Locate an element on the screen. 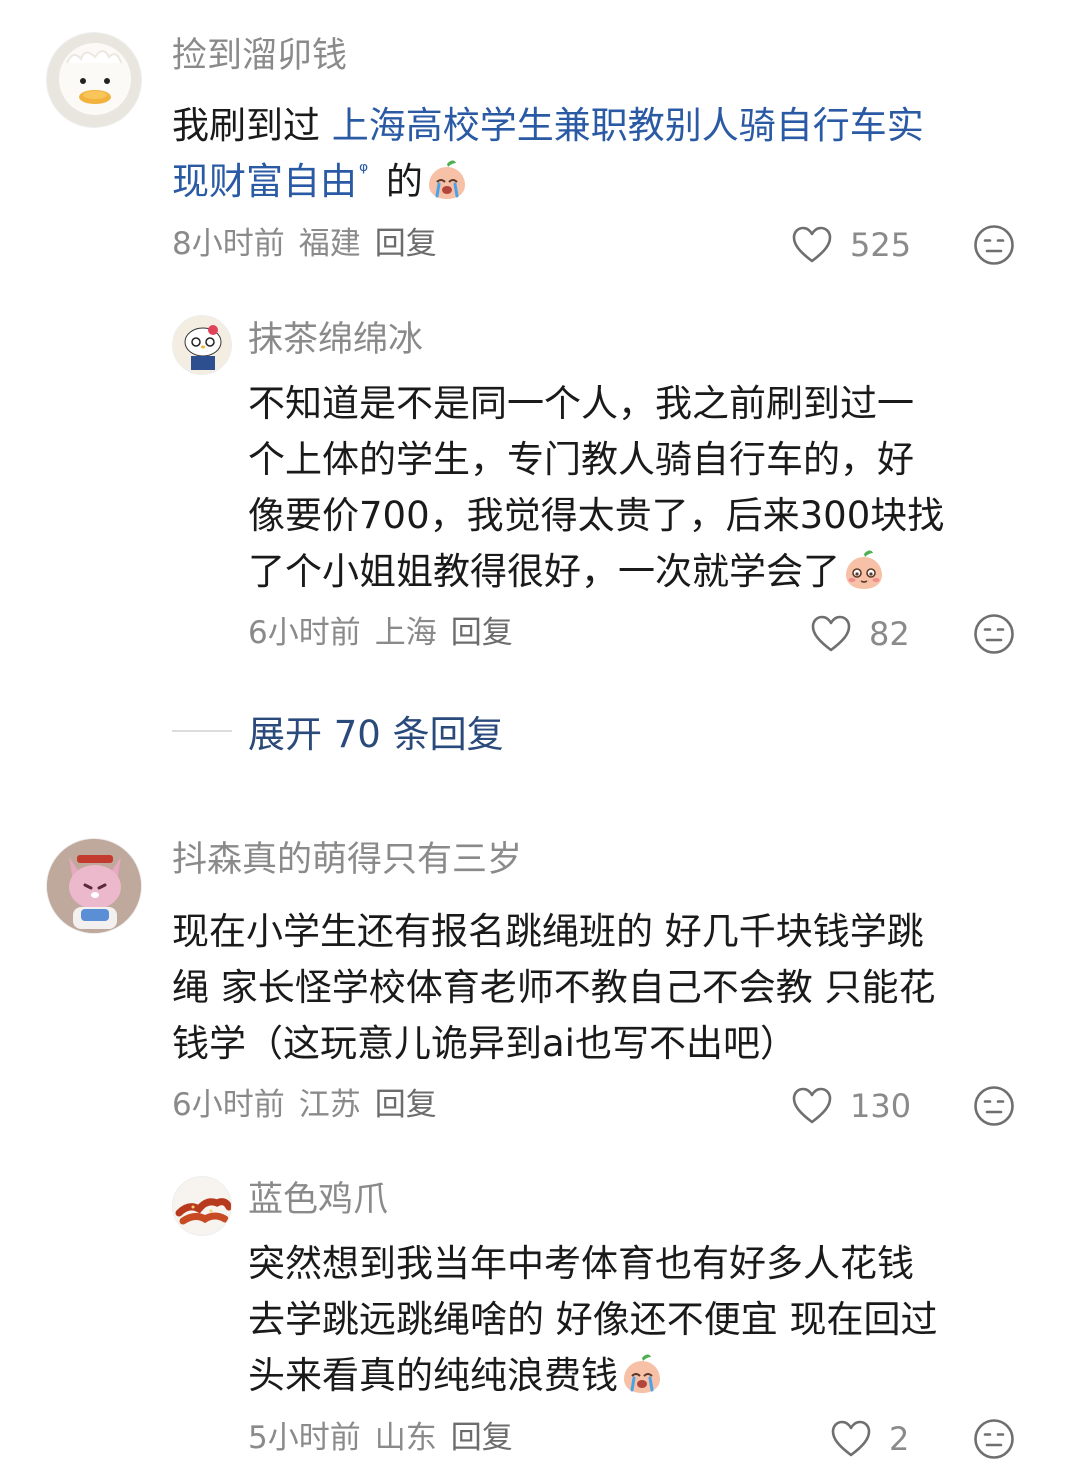 The height and width of the screenshot is (1467, 1079). like-count: 82 is located at coordinates (889, 634).